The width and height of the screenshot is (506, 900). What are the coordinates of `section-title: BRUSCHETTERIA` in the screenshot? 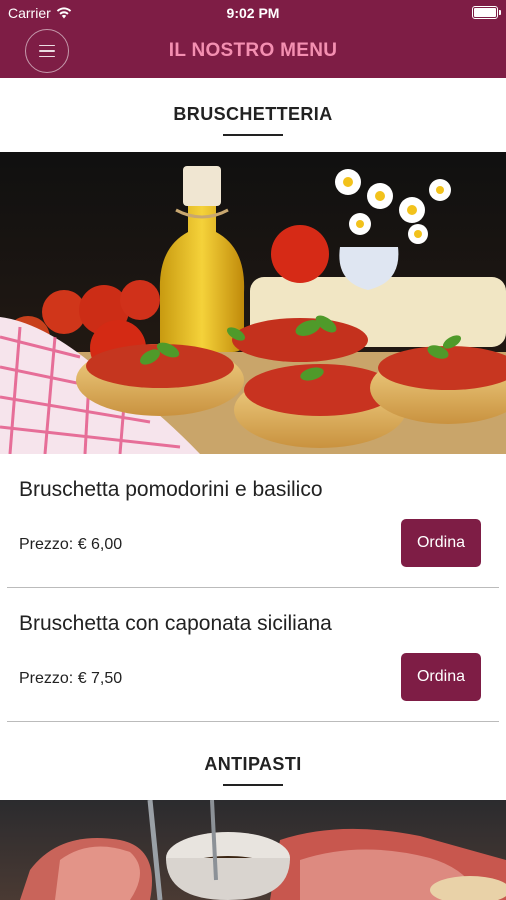 It's located at (253, 114).